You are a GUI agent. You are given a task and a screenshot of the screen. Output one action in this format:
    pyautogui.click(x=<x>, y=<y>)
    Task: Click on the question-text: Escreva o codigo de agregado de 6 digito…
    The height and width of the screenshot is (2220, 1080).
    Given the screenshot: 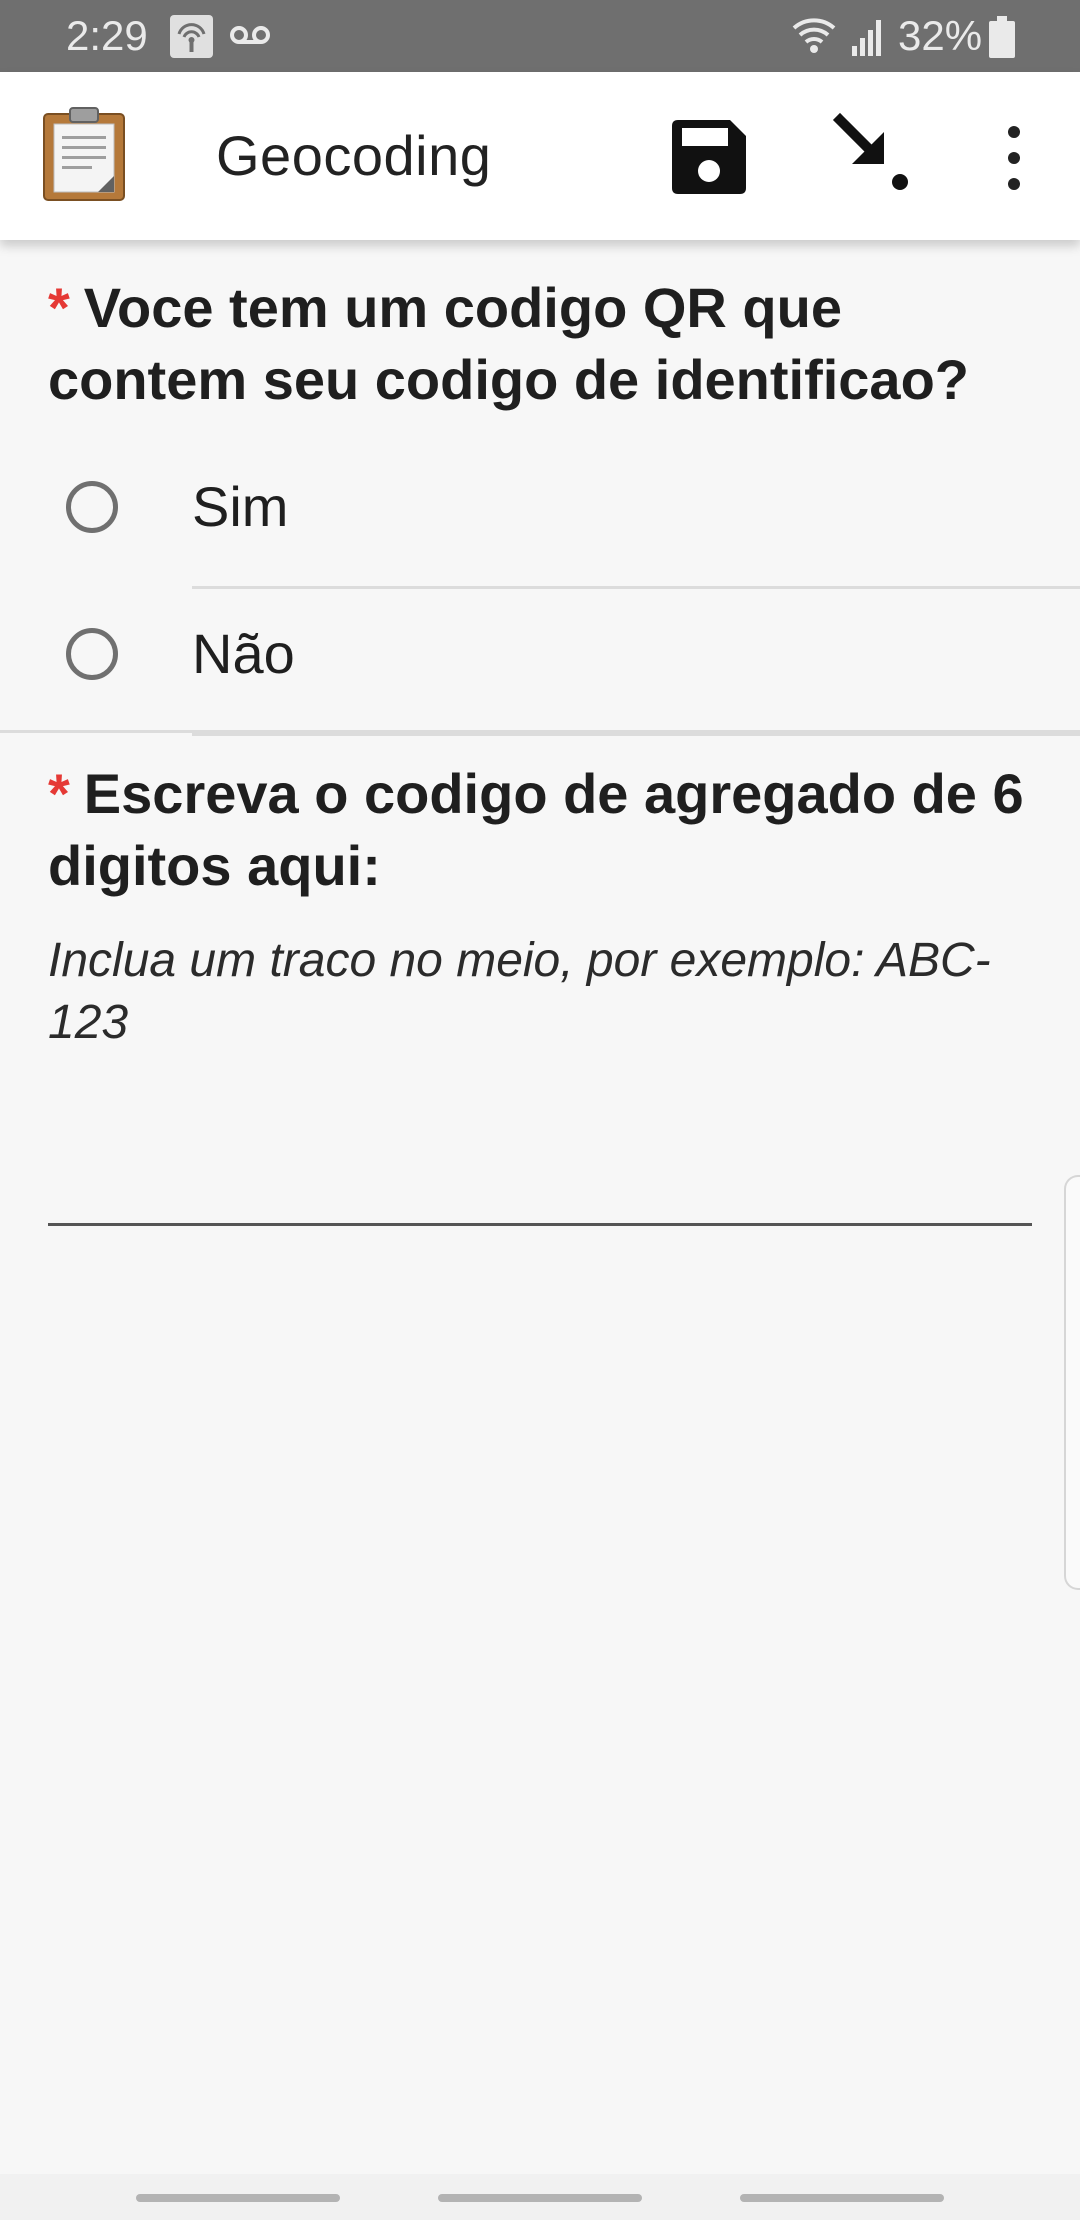 What is the action you would take?
    pyautogui.click(x=536, y=829)
    